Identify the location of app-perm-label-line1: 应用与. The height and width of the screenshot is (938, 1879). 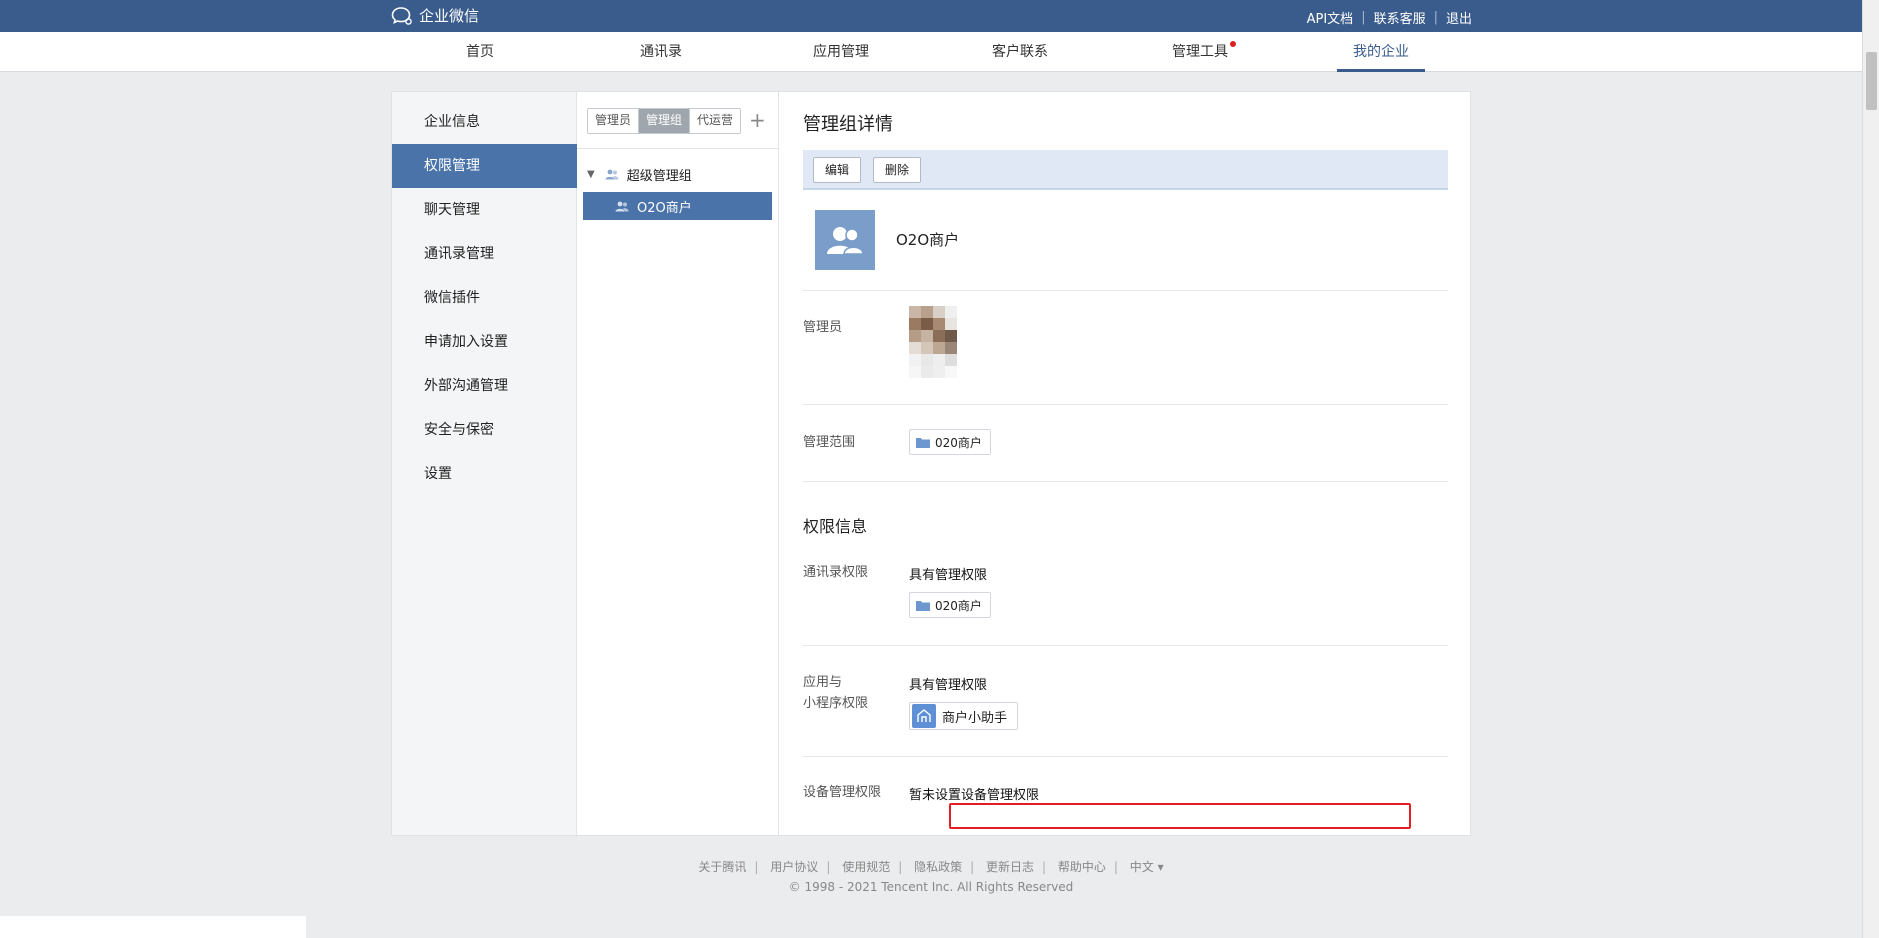
(823, 682).